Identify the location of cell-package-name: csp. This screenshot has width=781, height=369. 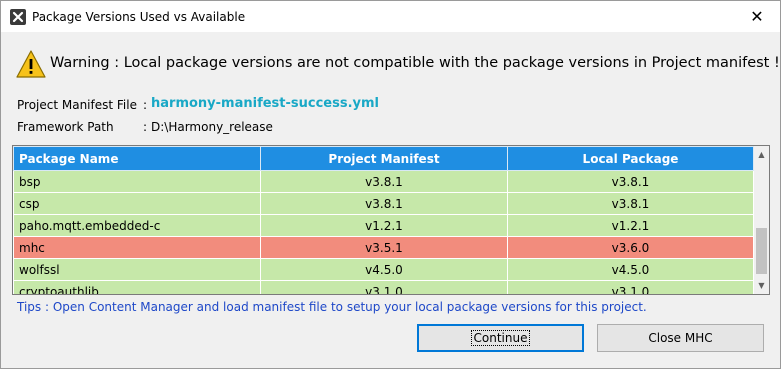
(137, 203).